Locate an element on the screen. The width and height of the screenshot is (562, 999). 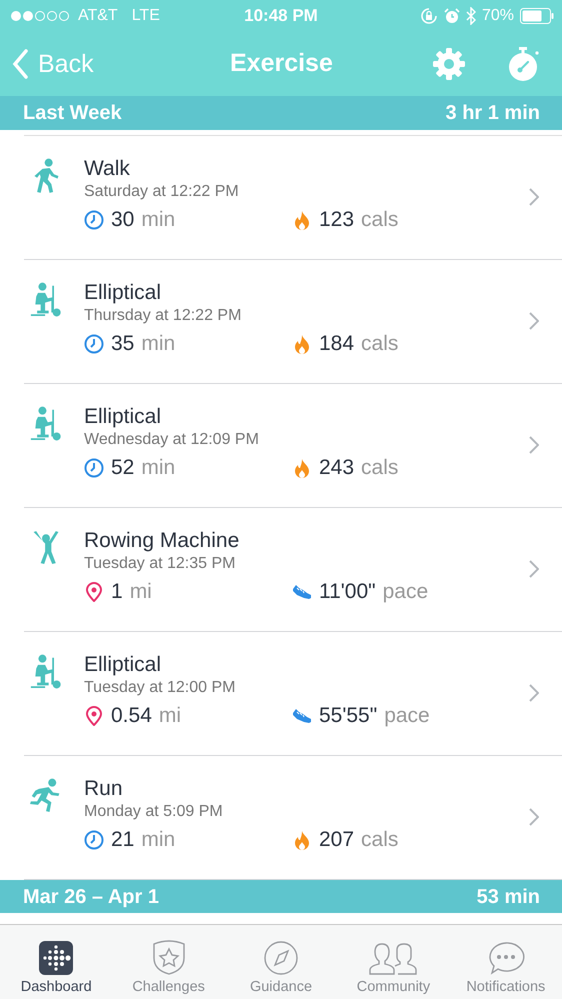
exercise-time: Monday at 5:09 PM is located at coordinates (154, 812).